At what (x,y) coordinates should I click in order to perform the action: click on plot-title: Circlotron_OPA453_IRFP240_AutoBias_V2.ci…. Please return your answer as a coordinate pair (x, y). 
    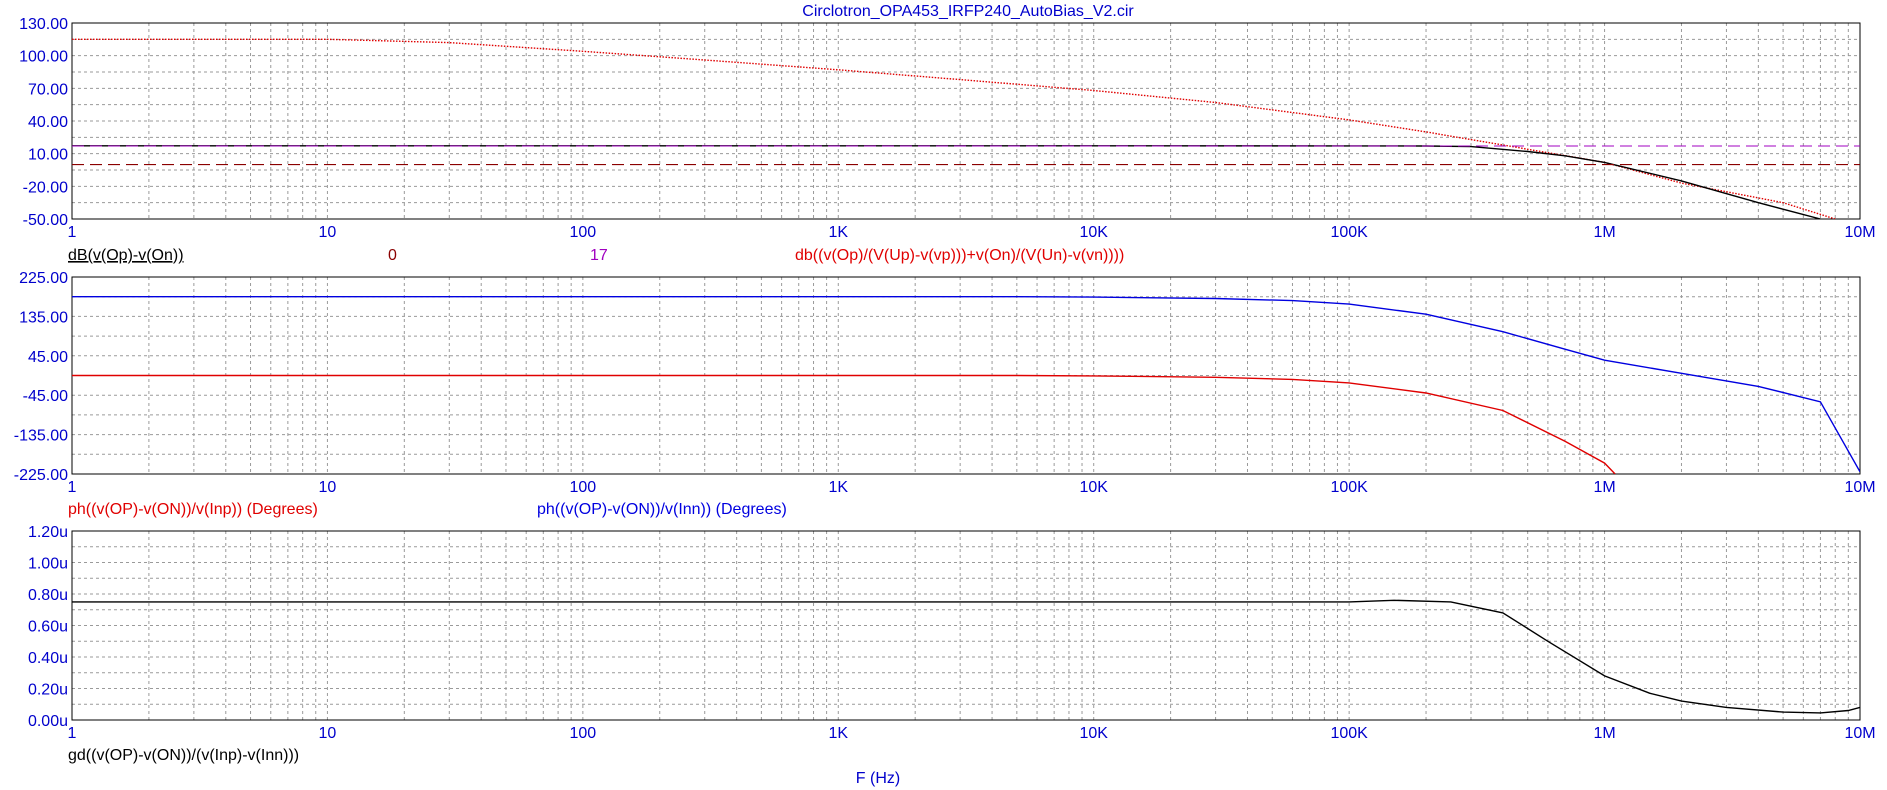
    Looking at the image, I should click on (968, 11).